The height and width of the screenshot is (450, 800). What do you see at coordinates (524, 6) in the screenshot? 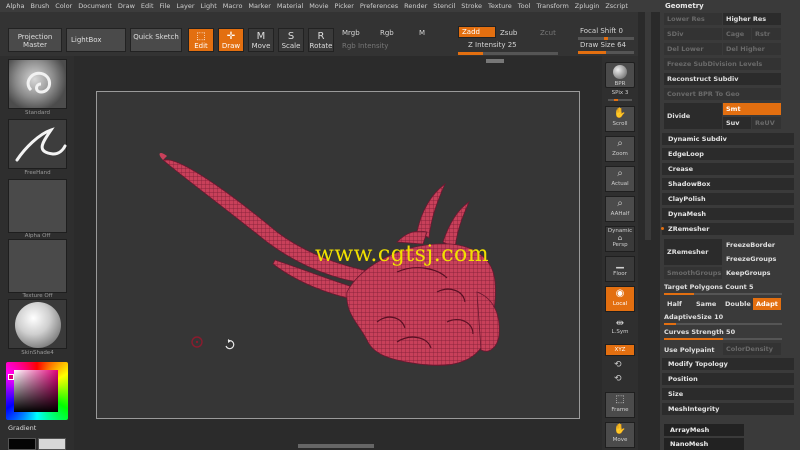
I see `menu-item-tool: Tool` at bounding box center [524, 6].